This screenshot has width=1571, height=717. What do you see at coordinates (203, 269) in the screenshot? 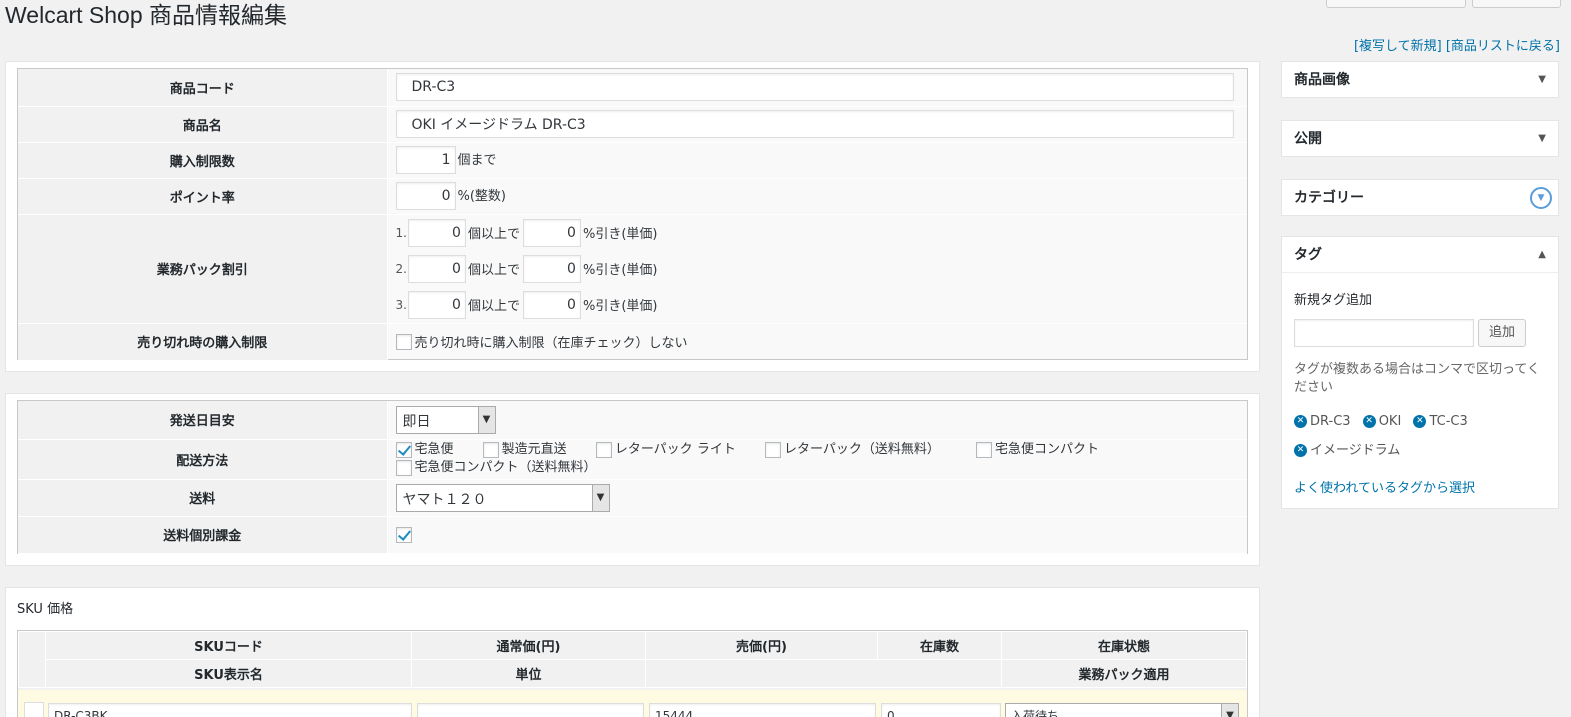
I see `discount-label: 業務パック割引` at bounding box center [203, 269].